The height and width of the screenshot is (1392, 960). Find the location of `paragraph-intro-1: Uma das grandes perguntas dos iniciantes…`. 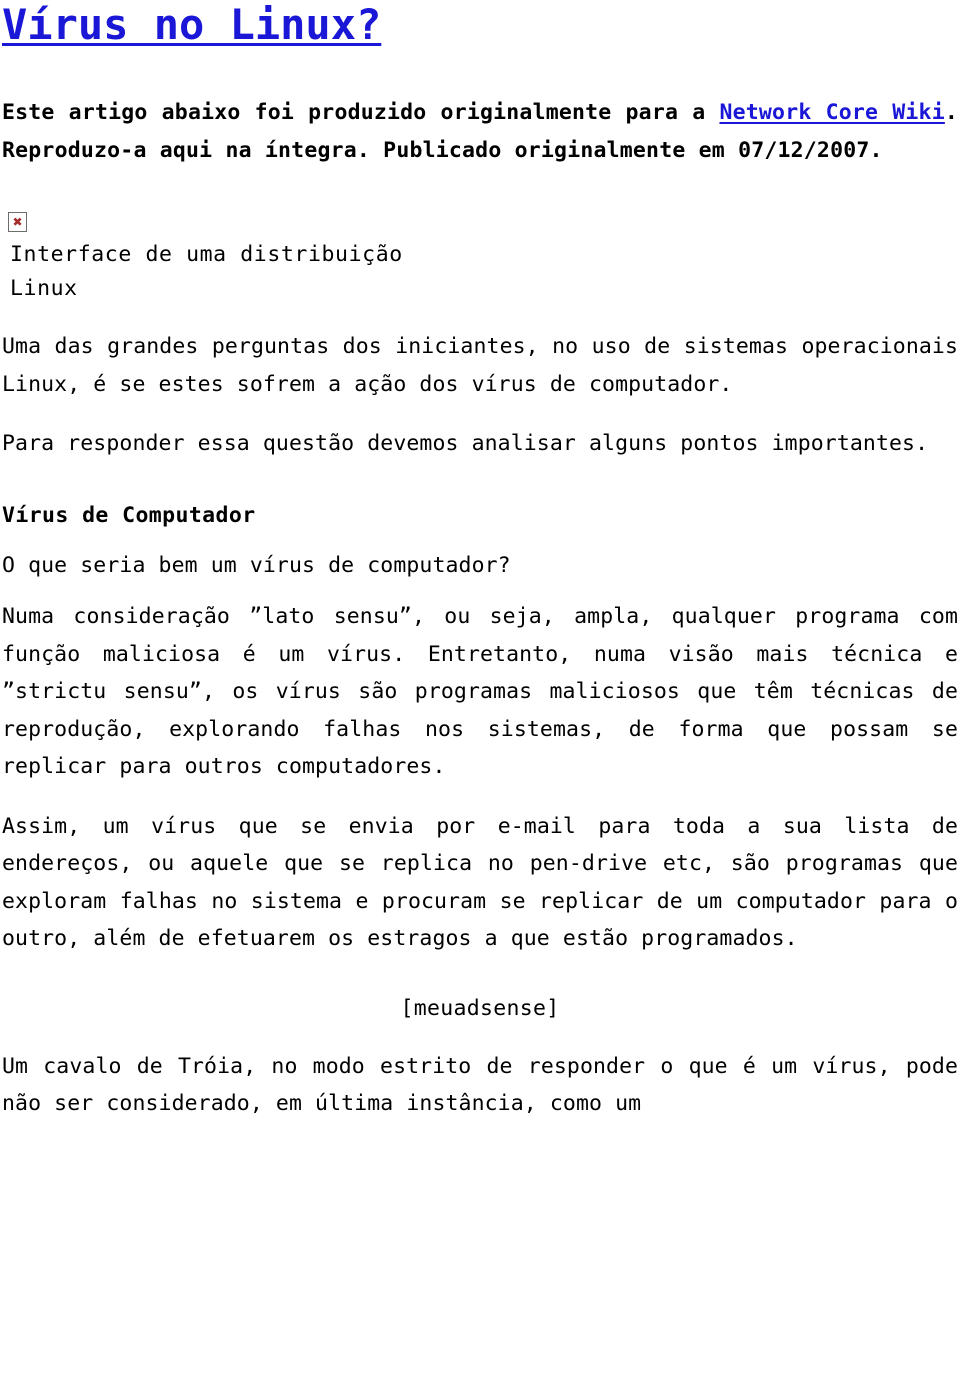

paragraph-intro-1: Uma das grandes perguntas dos iniciantes… is located at coordinates (480, 365).